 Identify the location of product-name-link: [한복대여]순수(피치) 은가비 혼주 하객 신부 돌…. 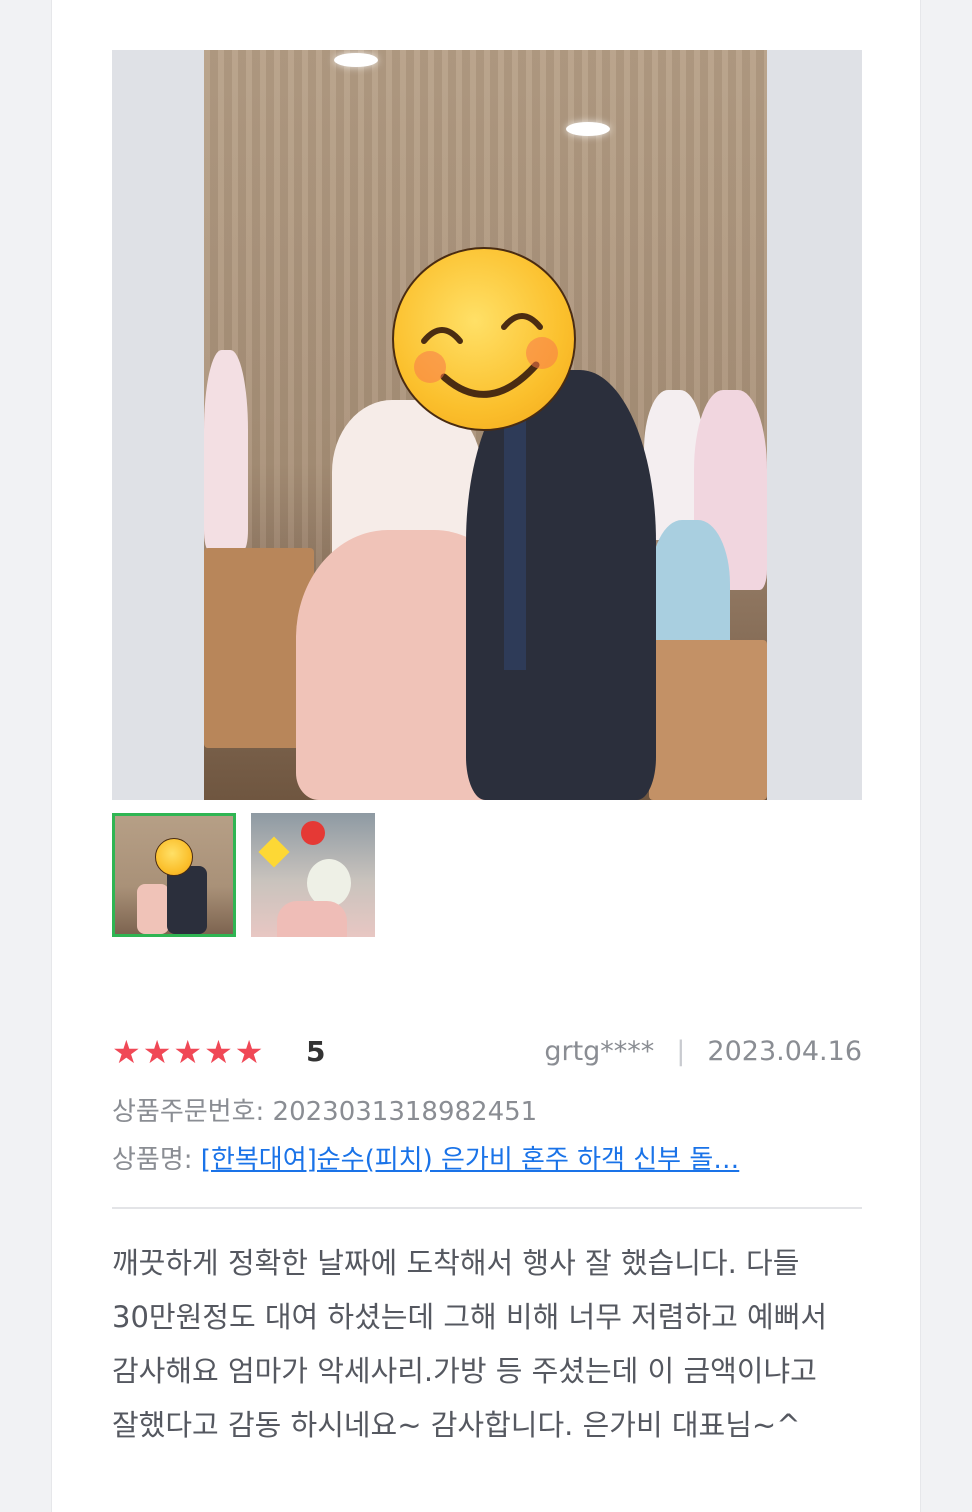
(470, 1160).